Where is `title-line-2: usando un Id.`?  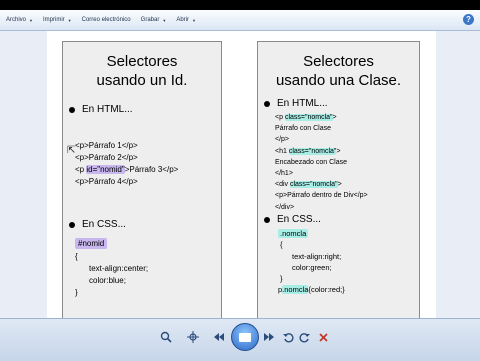 title-line-2: usando un Id. is located at coordinates (142, 80).